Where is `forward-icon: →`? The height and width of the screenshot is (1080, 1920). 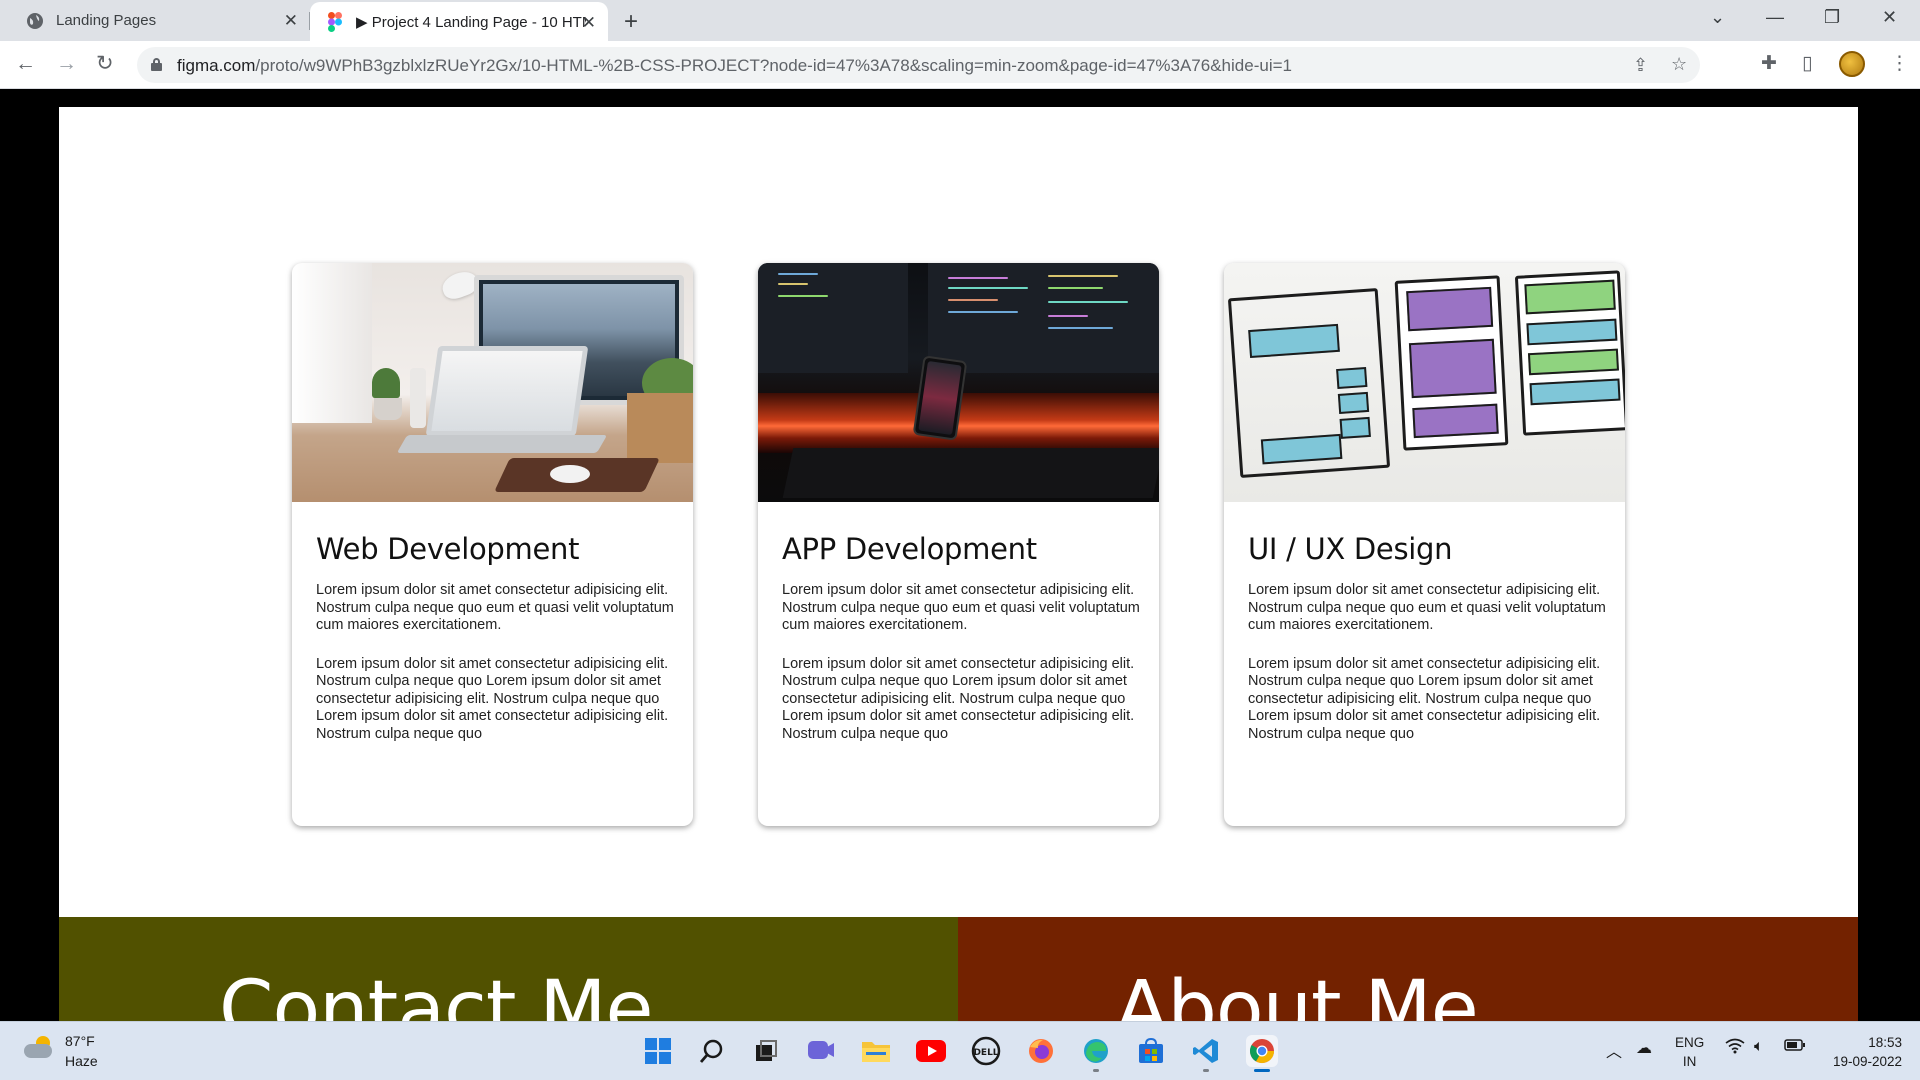 forward-icon: → is located at coordinates (66, 64).